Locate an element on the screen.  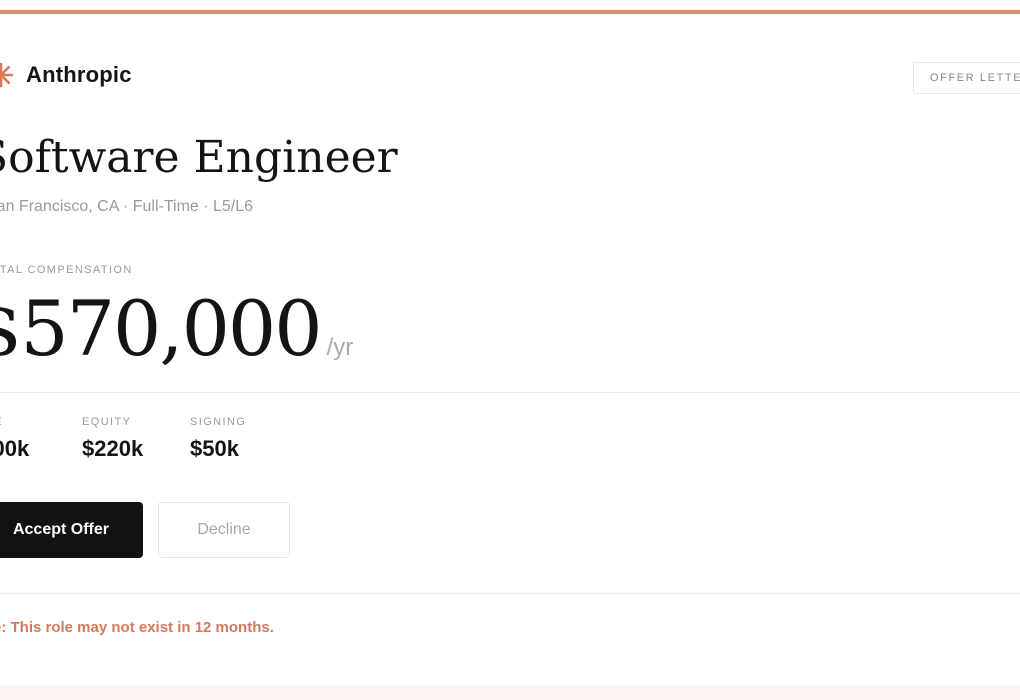
breakdown-equity: EQUITY $220k is located at coordinates (112, 439).